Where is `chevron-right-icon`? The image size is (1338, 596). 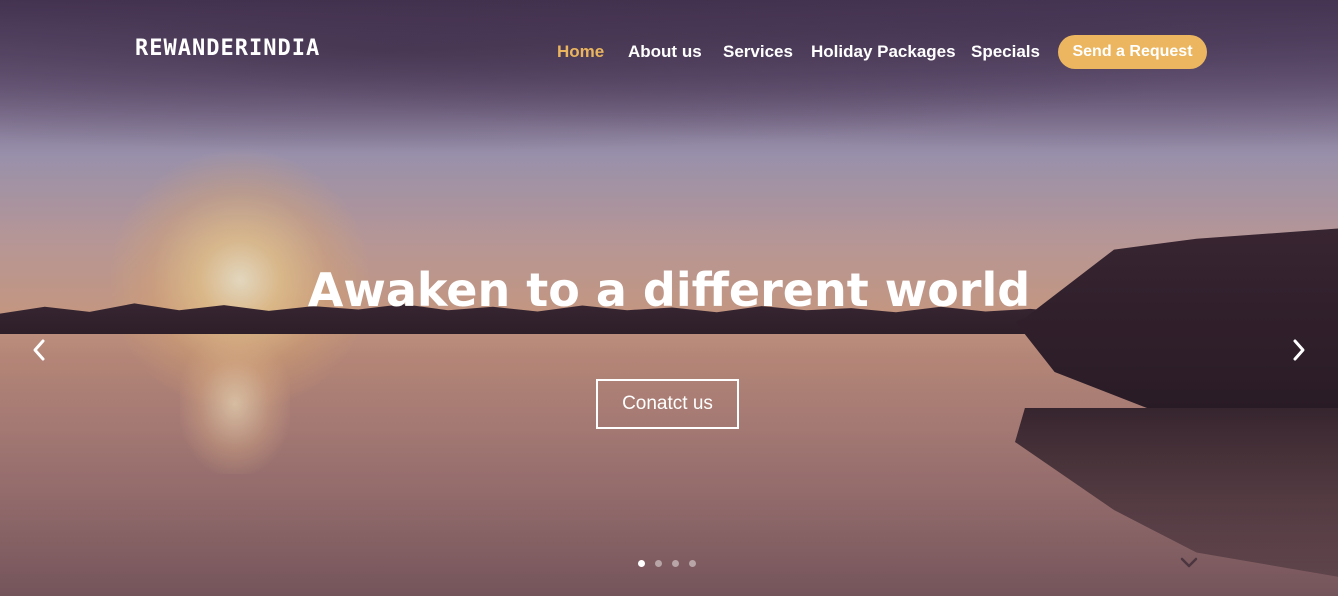
chevron-right-icon is located at coordinates (1299, 350).